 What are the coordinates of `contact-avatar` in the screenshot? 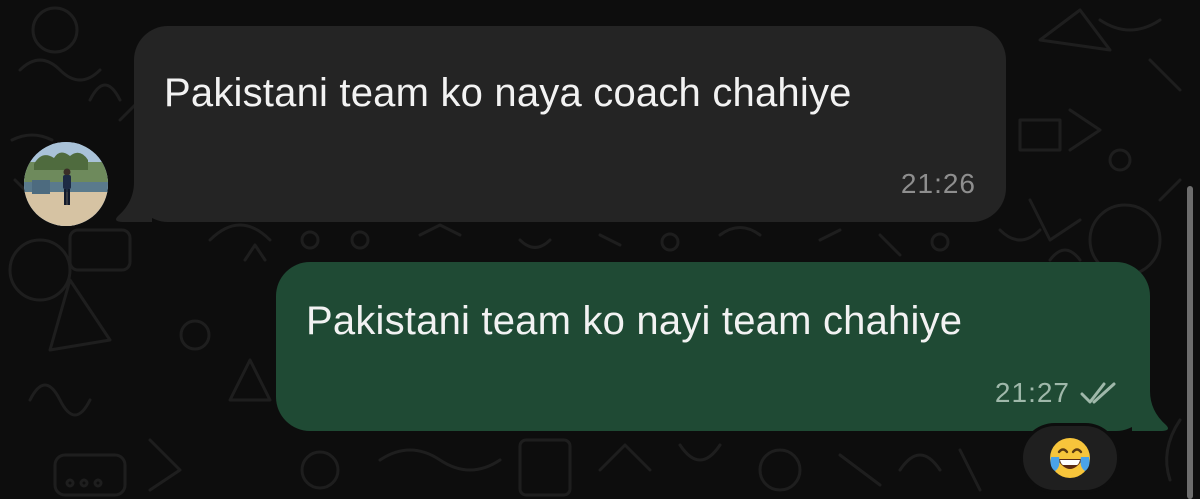 It's located at (66, 184).